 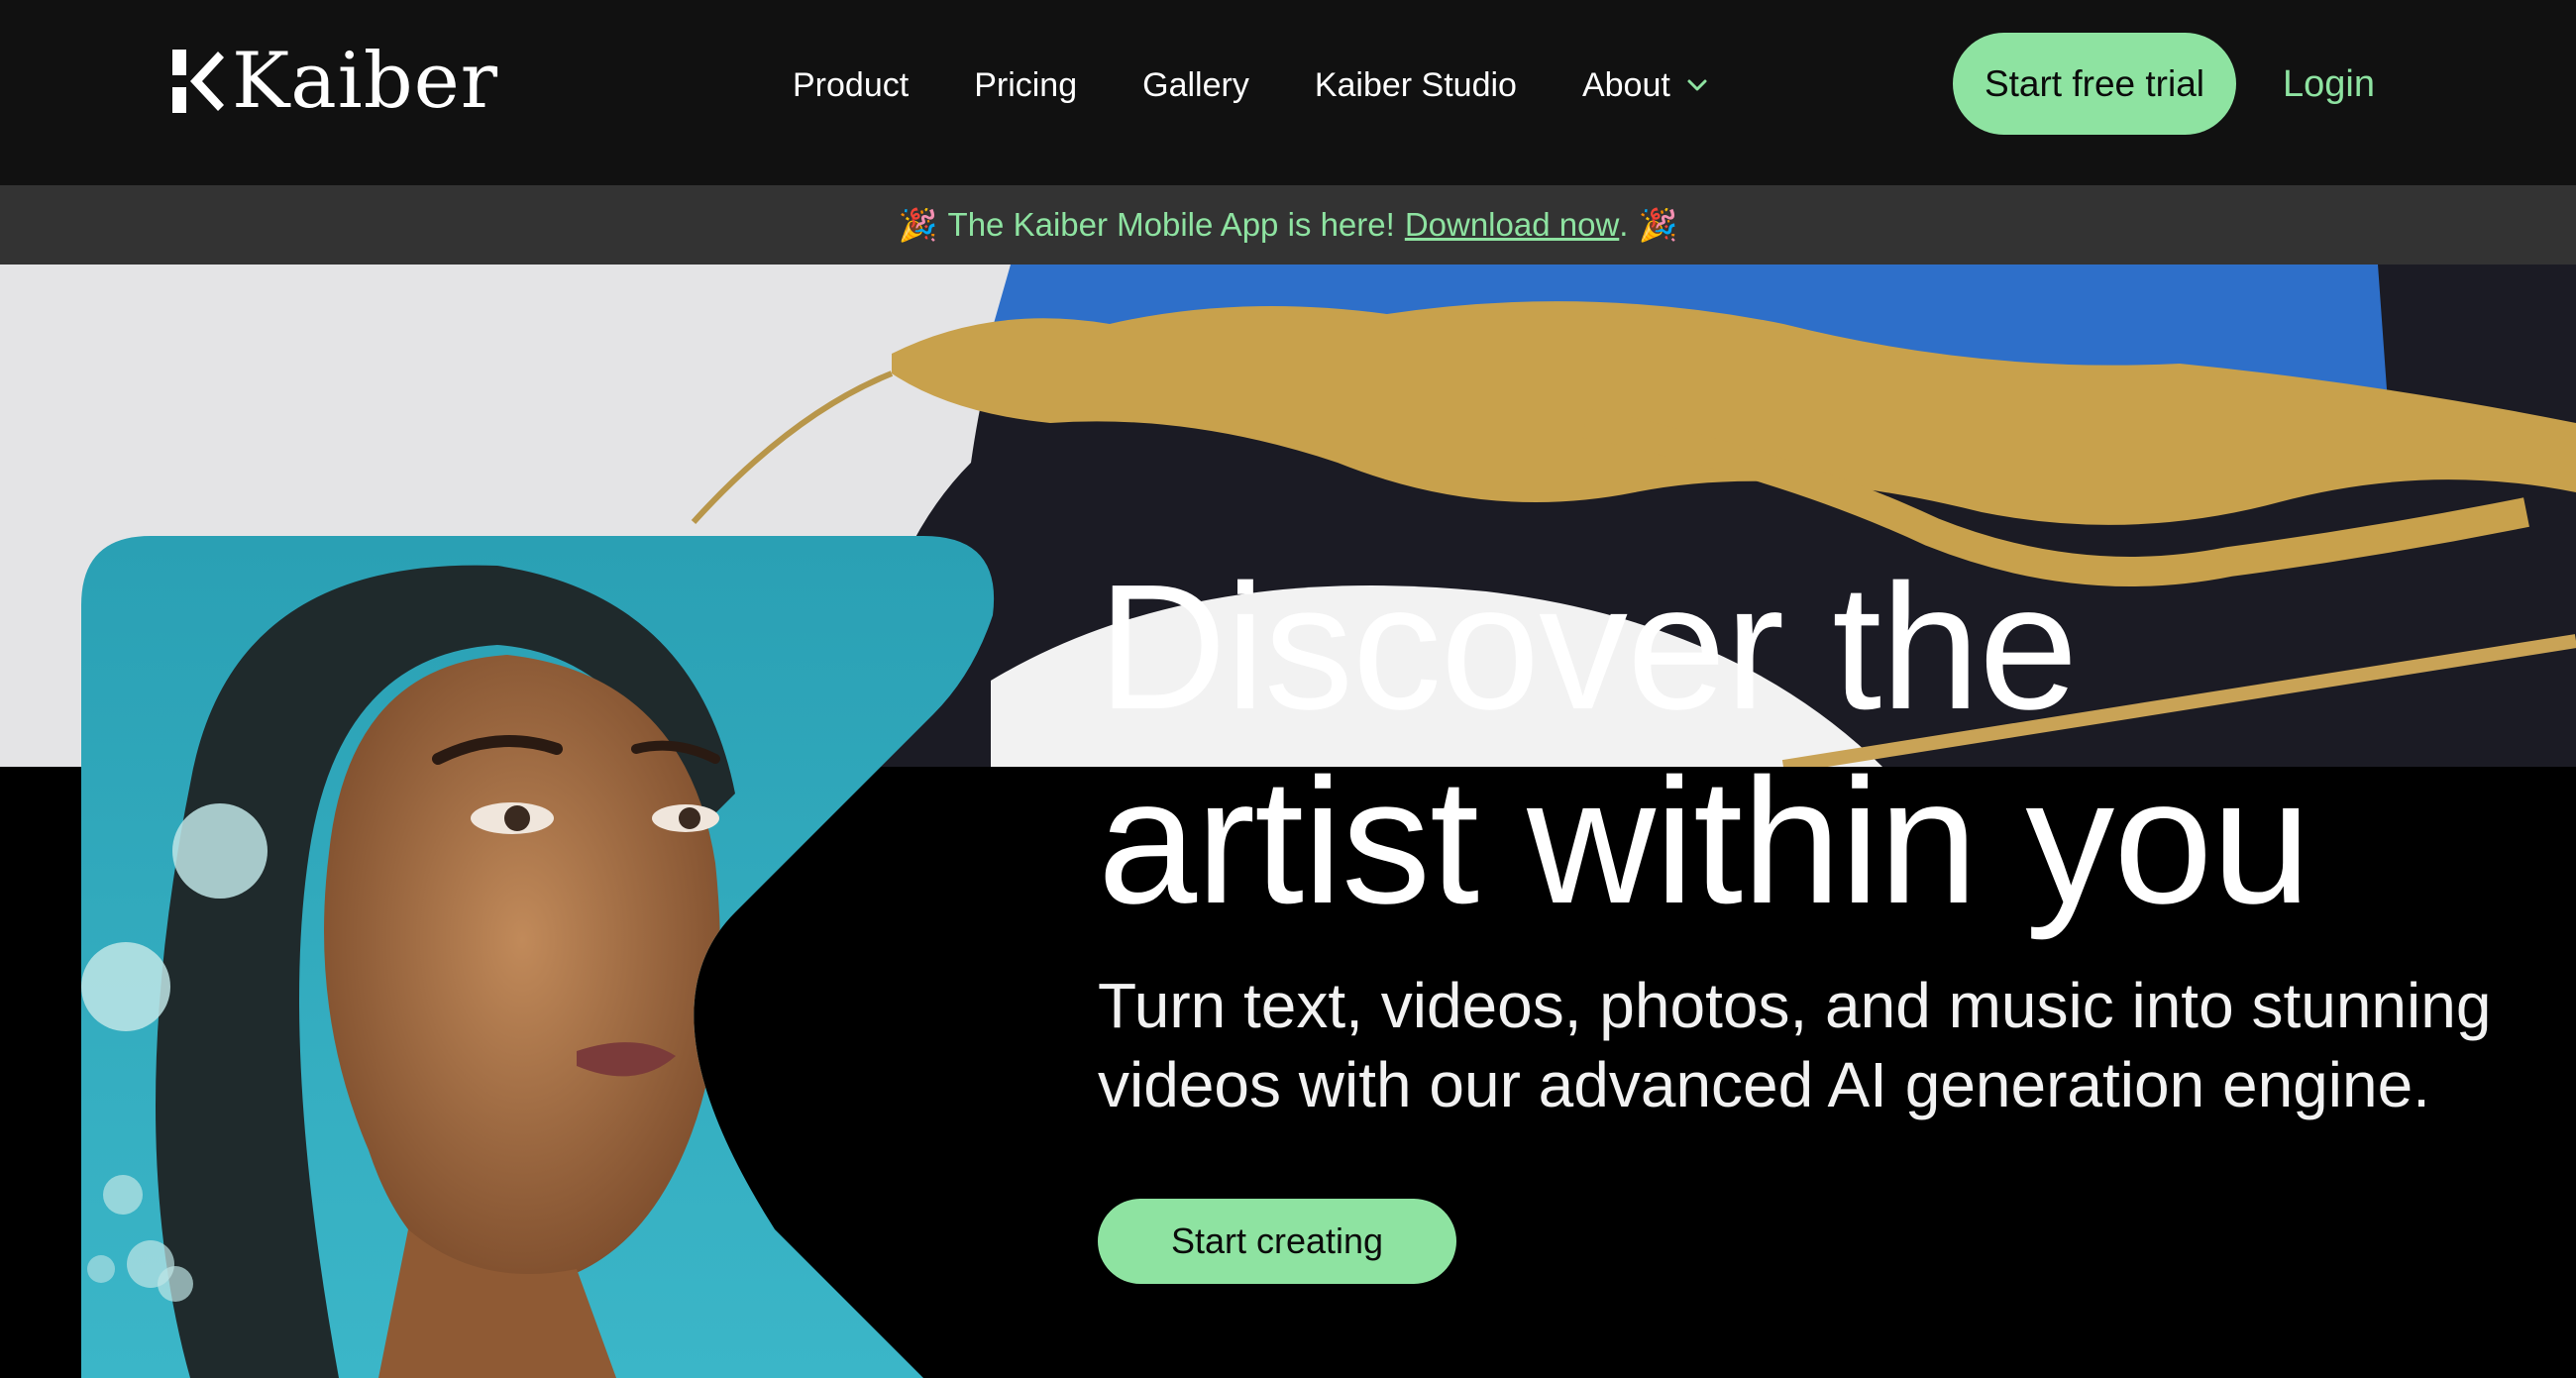 I want to click on nav-item-about: About, so click(x=1645, y=85).